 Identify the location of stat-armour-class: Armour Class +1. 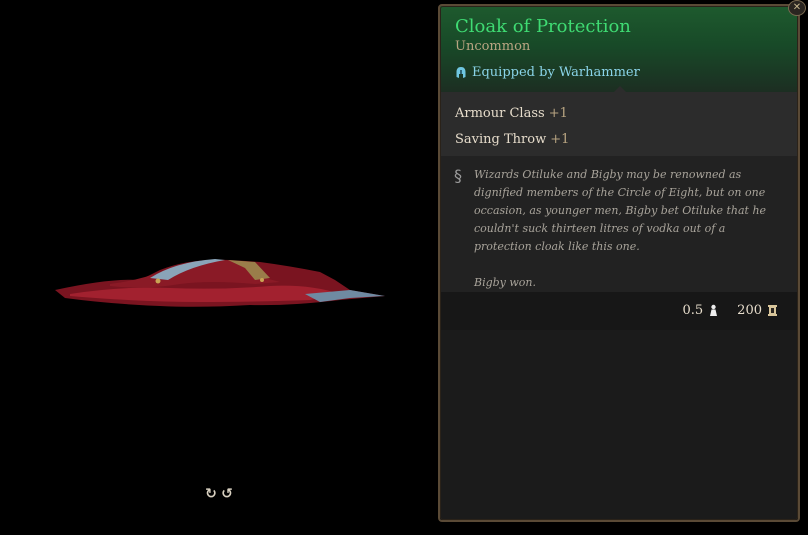
(511, 113).